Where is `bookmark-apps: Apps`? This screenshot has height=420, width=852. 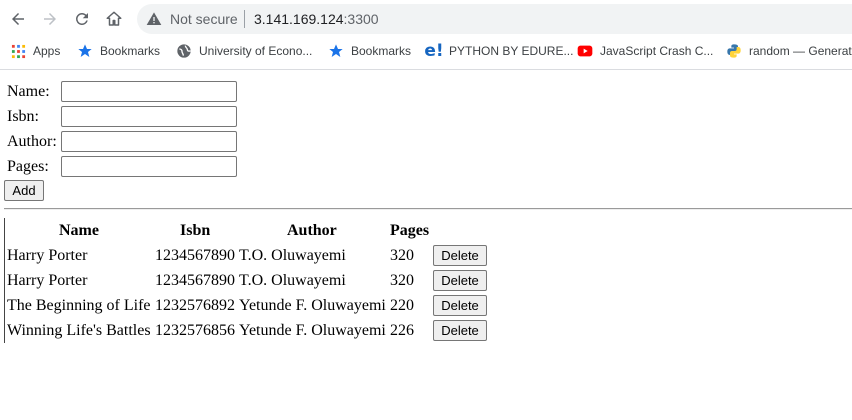 bookmark-apps: Apps is located at coordinates (35, 51).